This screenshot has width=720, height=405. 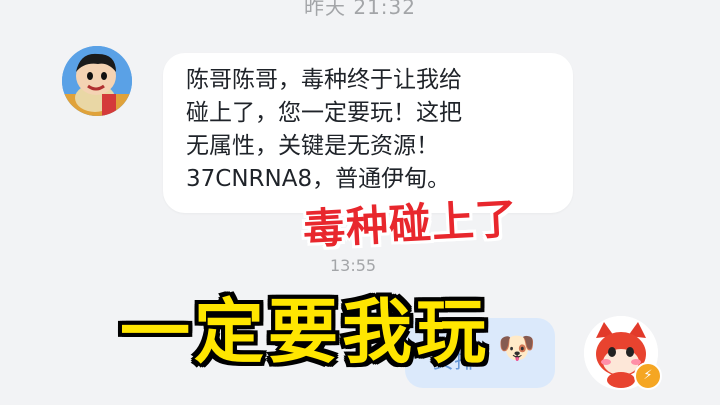 I want to click on dog-emoji-icon: 🐶, so click(x=517, y=348).